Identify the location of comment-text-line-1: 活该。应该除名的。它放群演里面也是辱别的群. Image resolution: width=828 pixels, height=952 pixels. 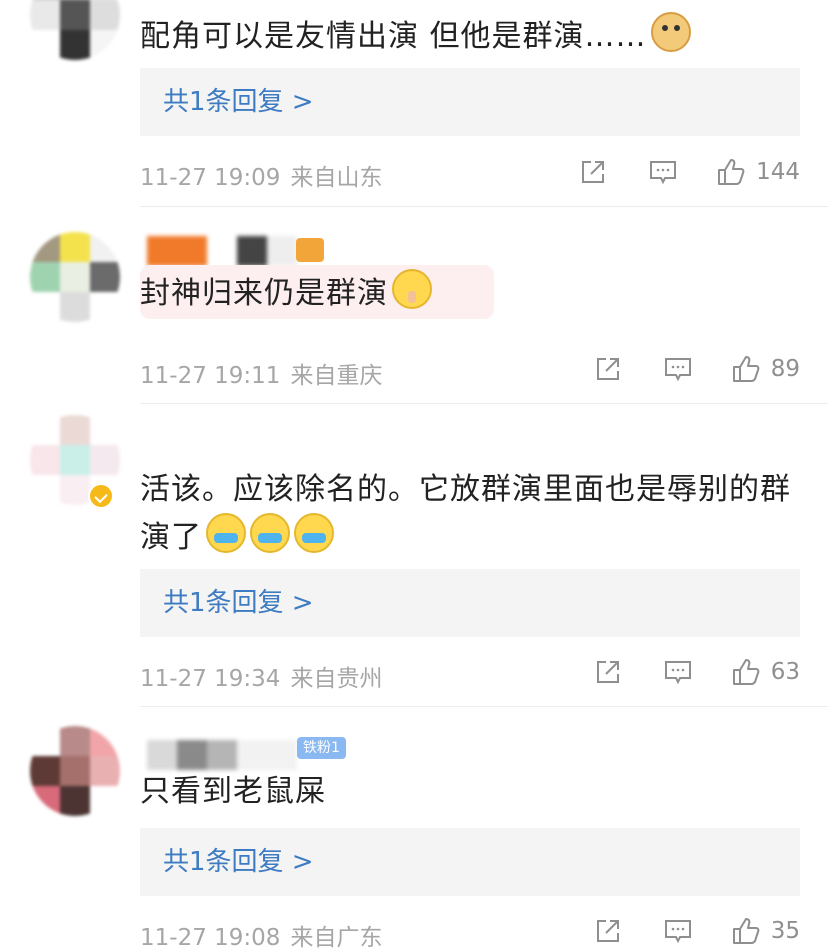
(465, 489).